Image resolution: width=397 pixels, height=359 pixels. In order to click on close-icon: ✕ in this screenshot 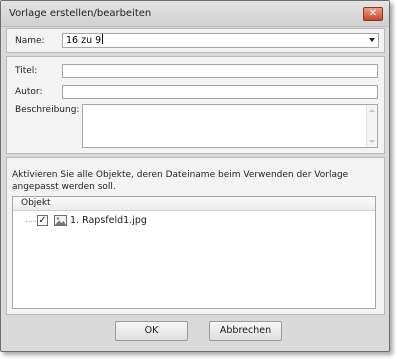, I will do `click(373, 13)`.